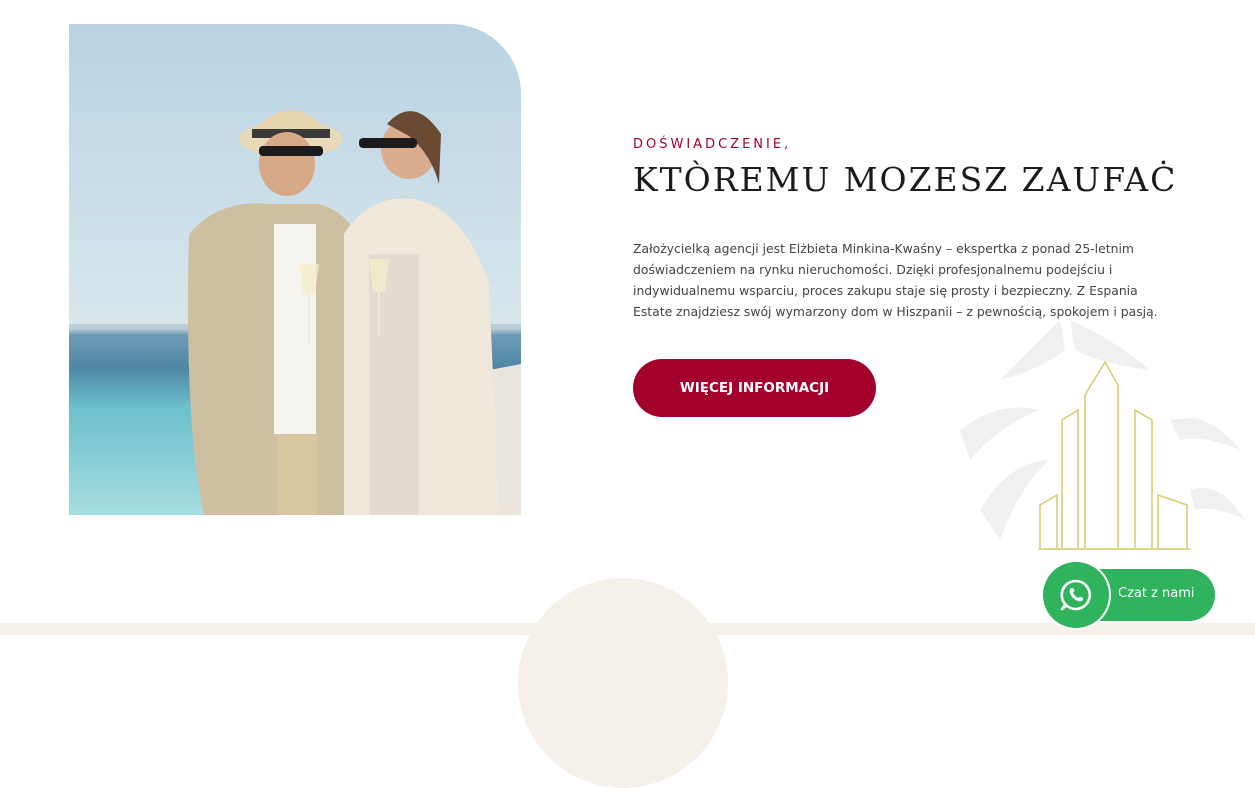 The image size is (1255, 788). I want to click on whatsapp-button, so click(1076, 595).